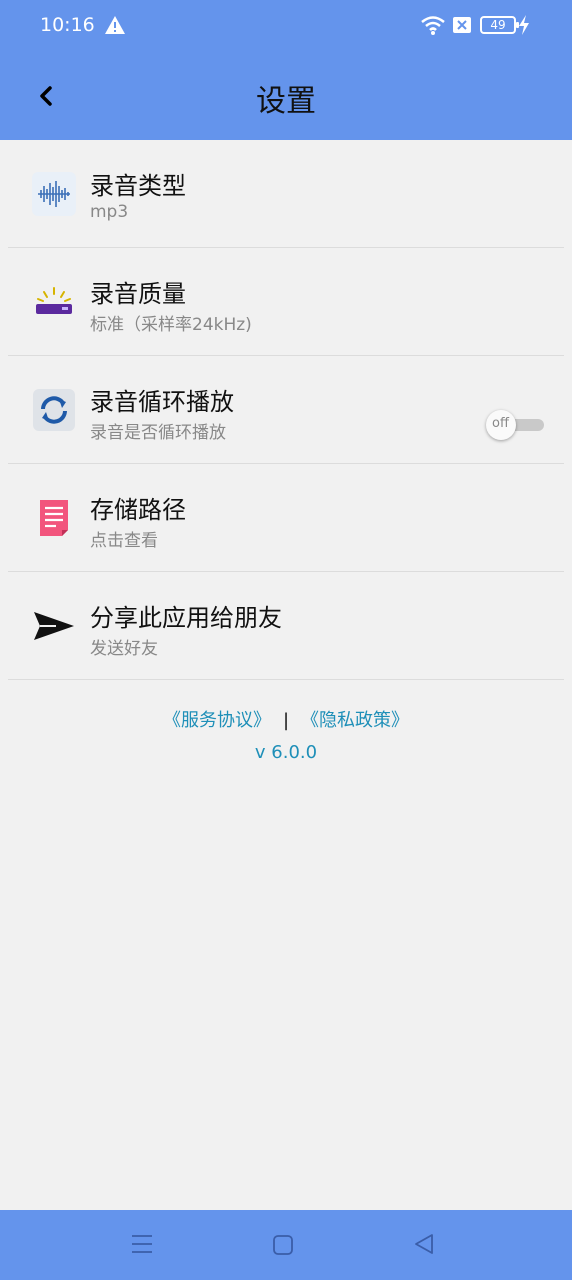  I want to click on setting-loop-playback: 录音循环播放 录音是否循环播放 off, so click(286, 410).